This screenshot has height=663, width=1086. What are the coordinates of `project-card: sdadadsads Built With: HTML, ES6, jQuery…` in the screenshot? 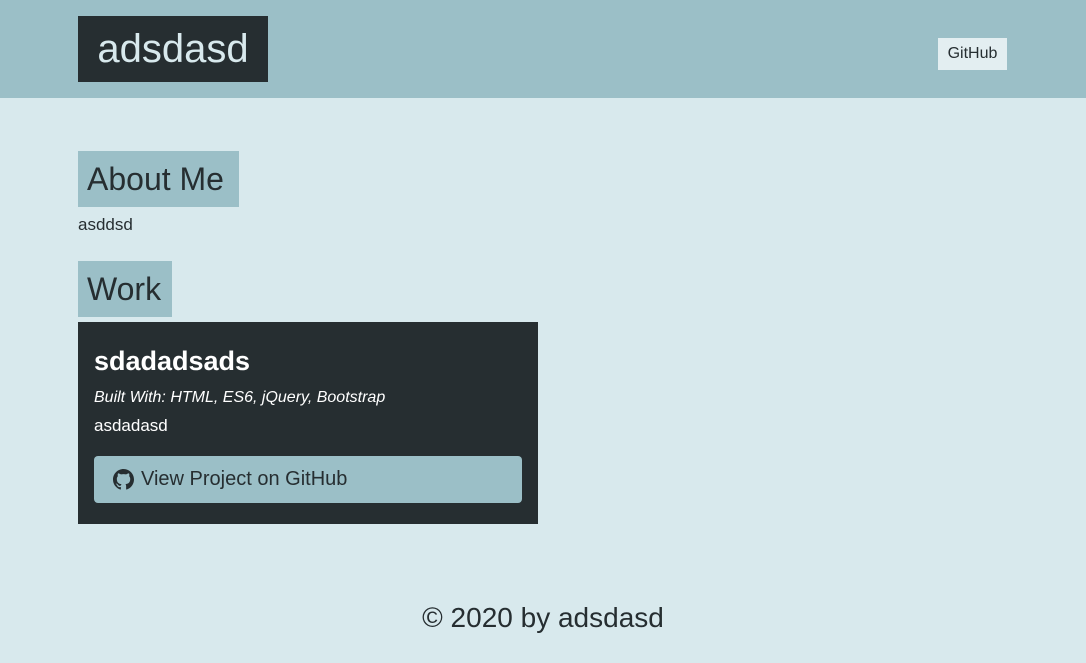 It's located at (308, 423).